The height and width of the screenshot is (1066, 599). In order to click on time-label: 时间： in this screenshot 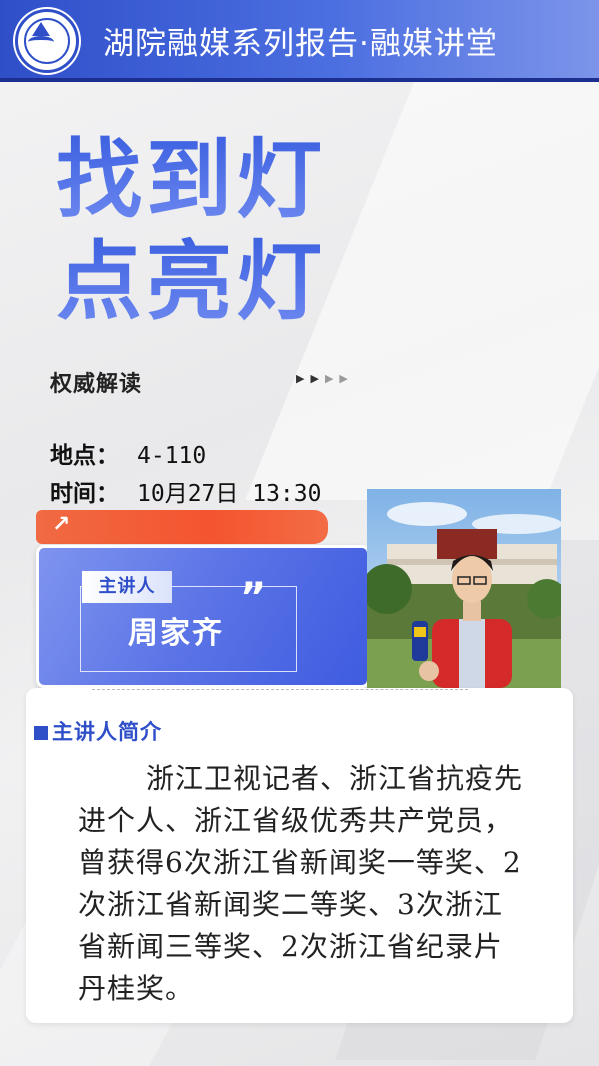, I will do `click(84, 494)`.